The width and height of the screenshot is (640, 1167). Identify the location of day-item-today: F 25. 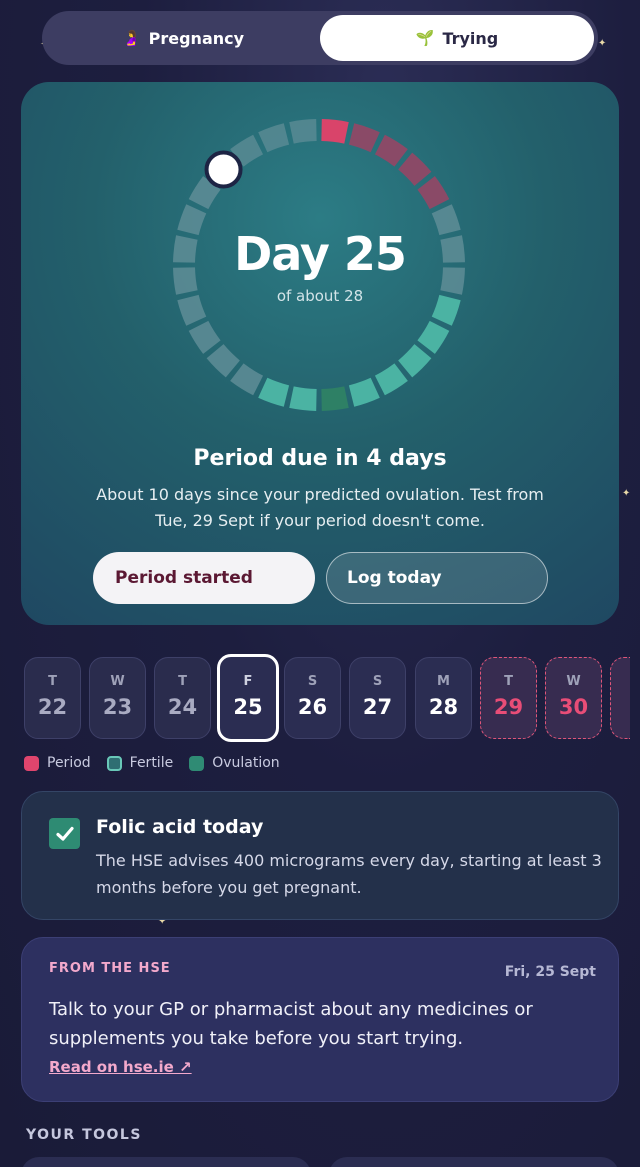
(248, 698).